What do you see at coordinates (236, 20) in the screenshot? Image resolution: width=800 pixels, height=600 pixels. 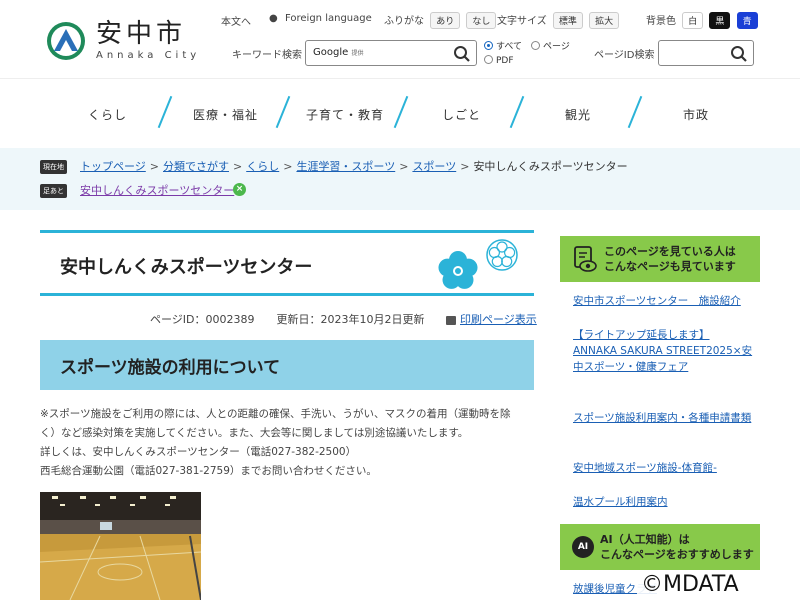 I see `skip-to-content-link: 本文へ` at bounding box center [236, 20].